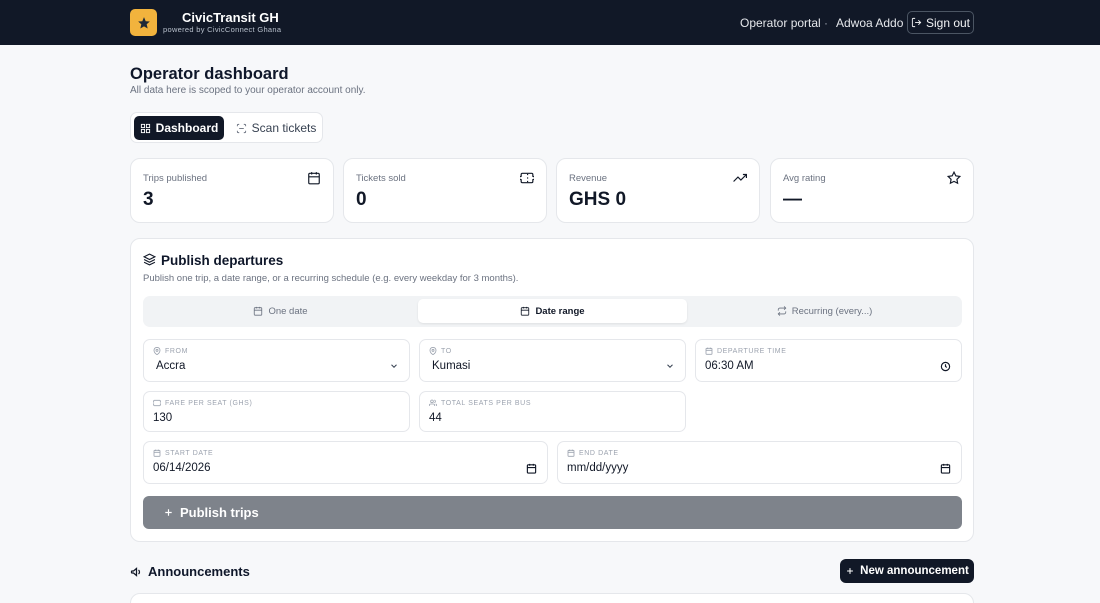 This screenshot has width=1100, height=603. What do you see at coordinates (780, 23) in the screenshot?
I see `operator-portal-link: Operator portal` at bounding box center [780, 23].